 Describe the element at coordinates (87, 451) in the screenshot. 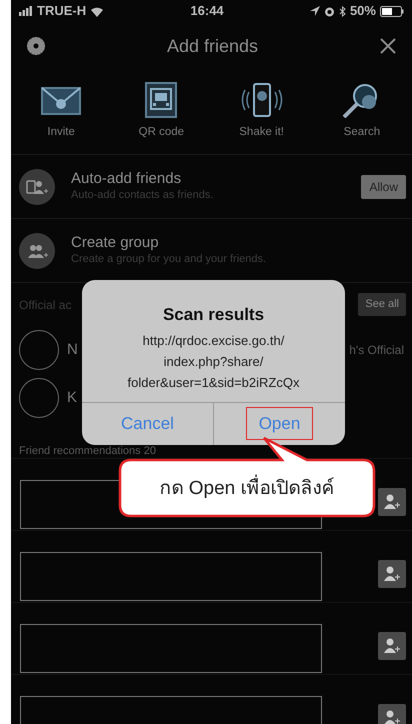

I see `section-heading: Friend recommendations 20` at that location.